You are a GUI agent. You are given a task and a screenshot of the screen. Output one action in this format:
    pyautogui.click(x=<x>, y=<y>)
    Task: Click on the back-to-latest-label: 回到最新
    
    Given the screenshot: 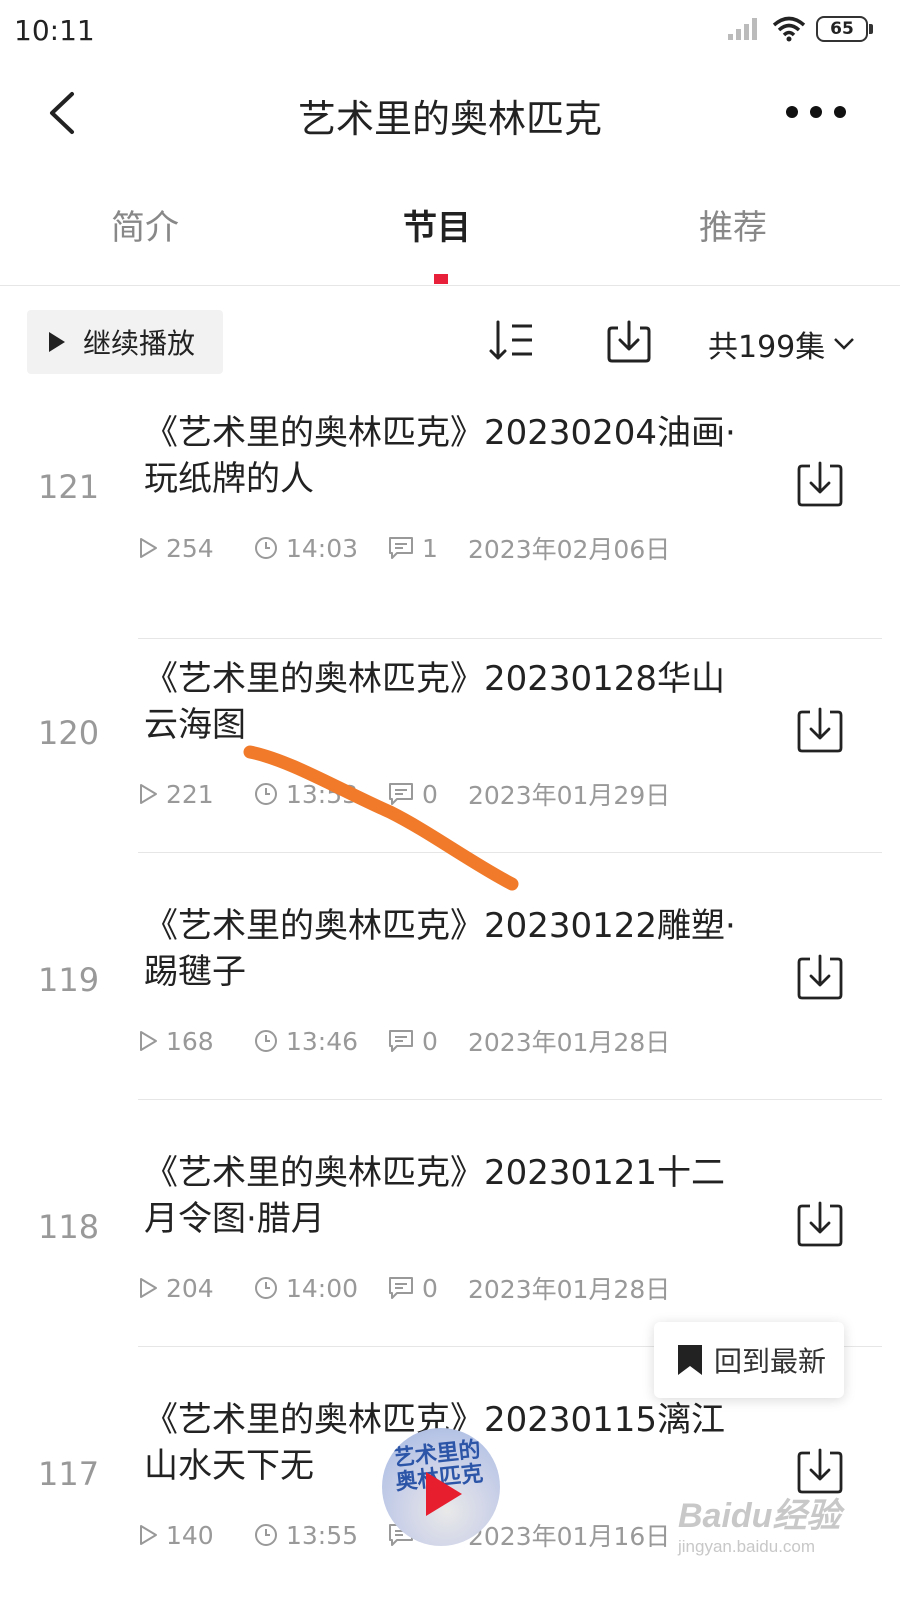 What is the action you would take?
    pyautogui.click(x=770, y=1361)
    